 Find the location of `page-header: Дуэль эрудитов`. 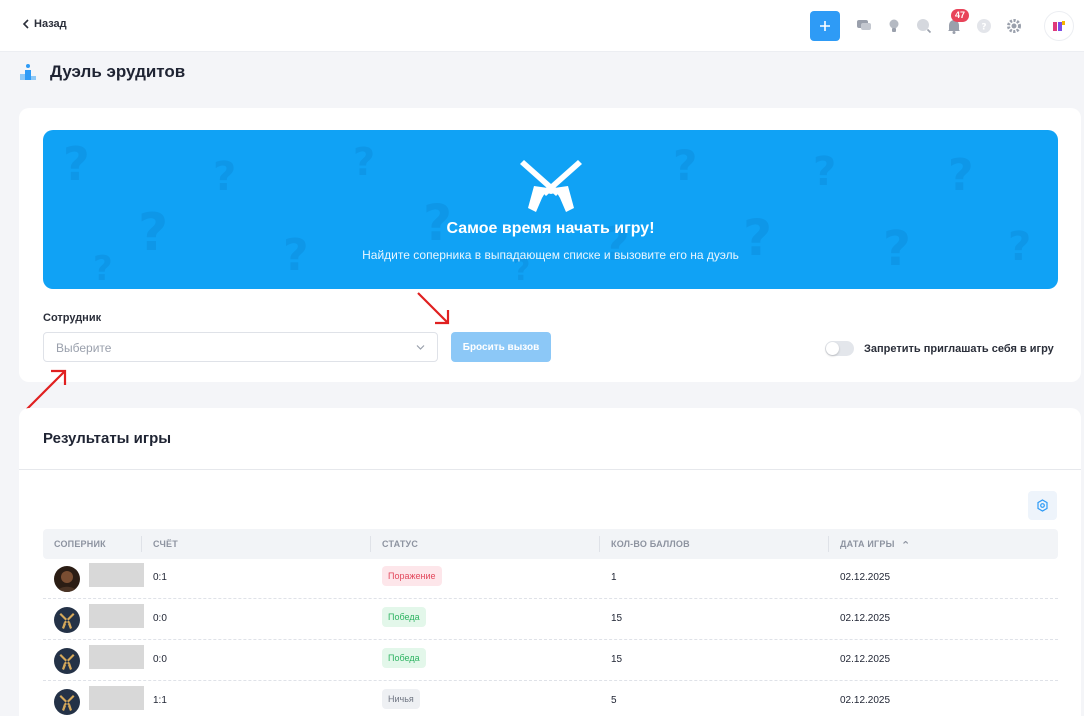

page-header: Дуэль эрудитов is located at coordinates (102, 72).